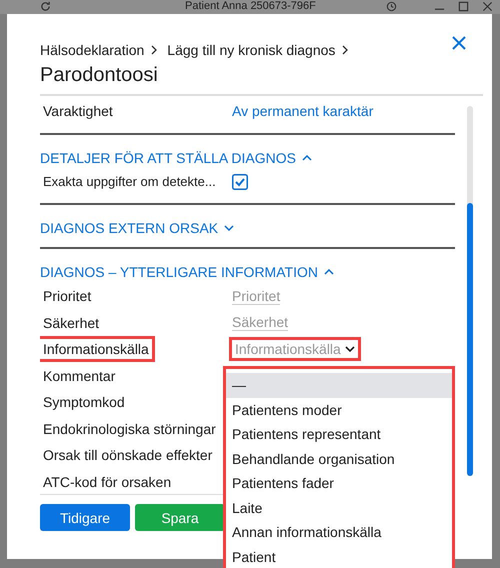 The image size is (500, 568). Describe the element at coordinates (168, 158) in the screenshot. I see `section-header: DETALJER FÖR ATT STÄLLA DIAGNOS` at that location.